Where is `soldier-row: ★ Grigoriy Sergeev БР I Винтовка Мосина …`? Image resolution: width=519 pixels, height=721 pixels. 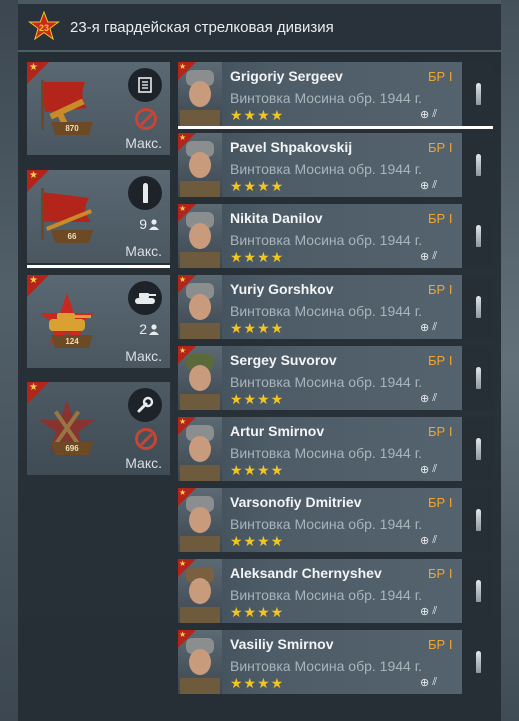
soldier-row: ★ Grigoriy Sergeev БР I Винтовка Мосина … is located at coordinates (336, 94).